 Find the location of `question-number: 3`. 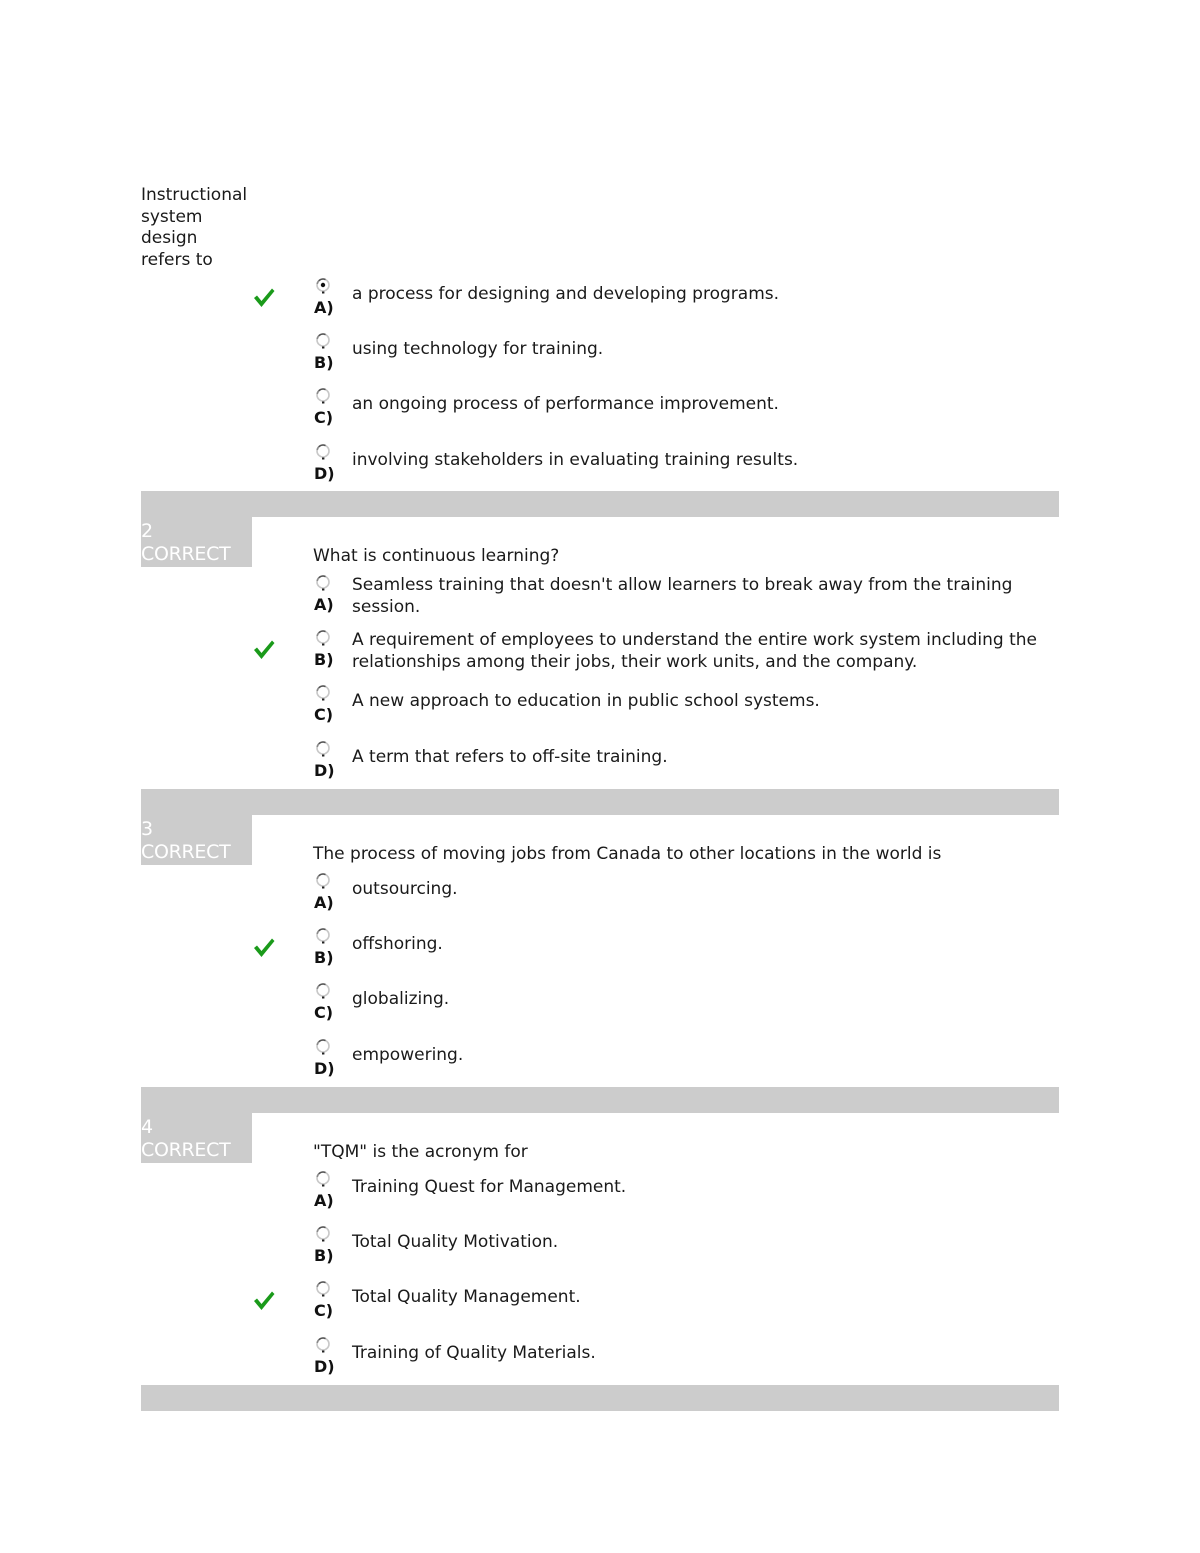

question-number: 3 is located at coordinates (147, 829).